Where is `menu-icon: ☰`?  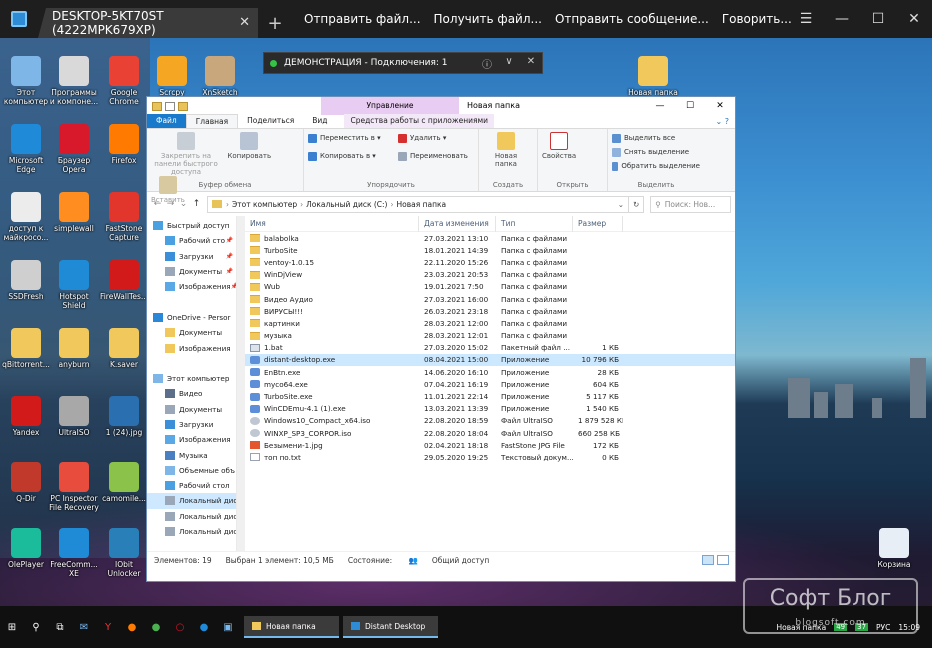 menu-icon: ☰ is located at coordinates (806, 19).